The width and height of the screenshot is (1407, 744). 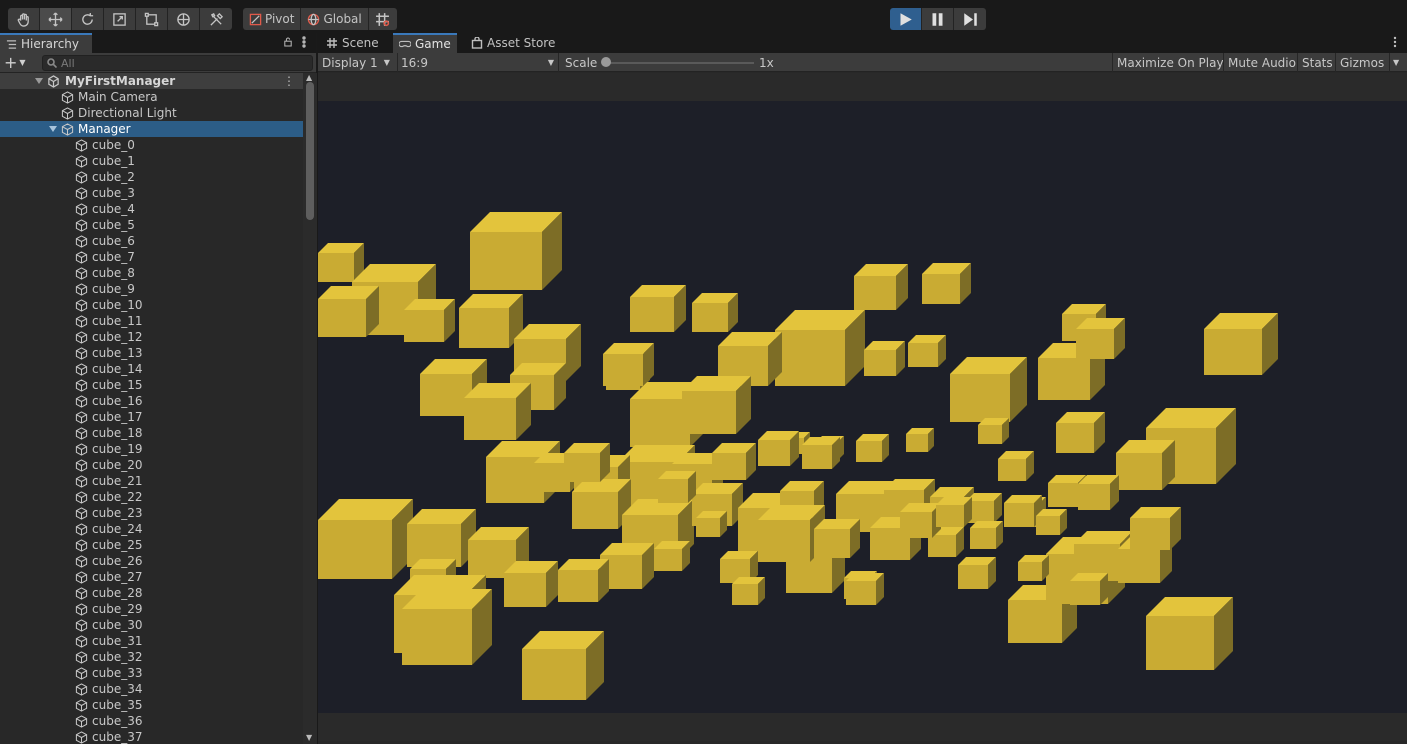 I want to click on hierarchy-item-cube: cube_13, so click(x=151, y=353).